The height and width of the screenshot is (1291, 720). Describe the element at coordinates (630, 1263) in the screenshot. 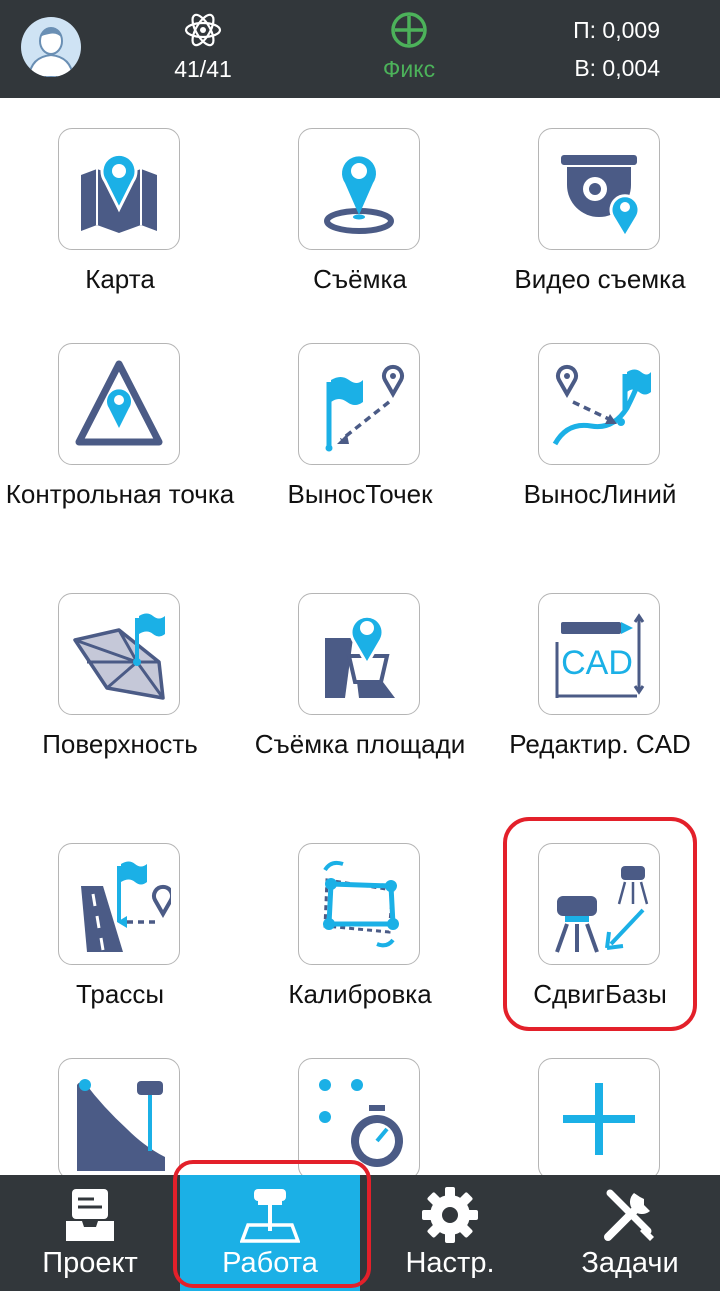

I see `nav-tasks-label: Задачи` at that location.